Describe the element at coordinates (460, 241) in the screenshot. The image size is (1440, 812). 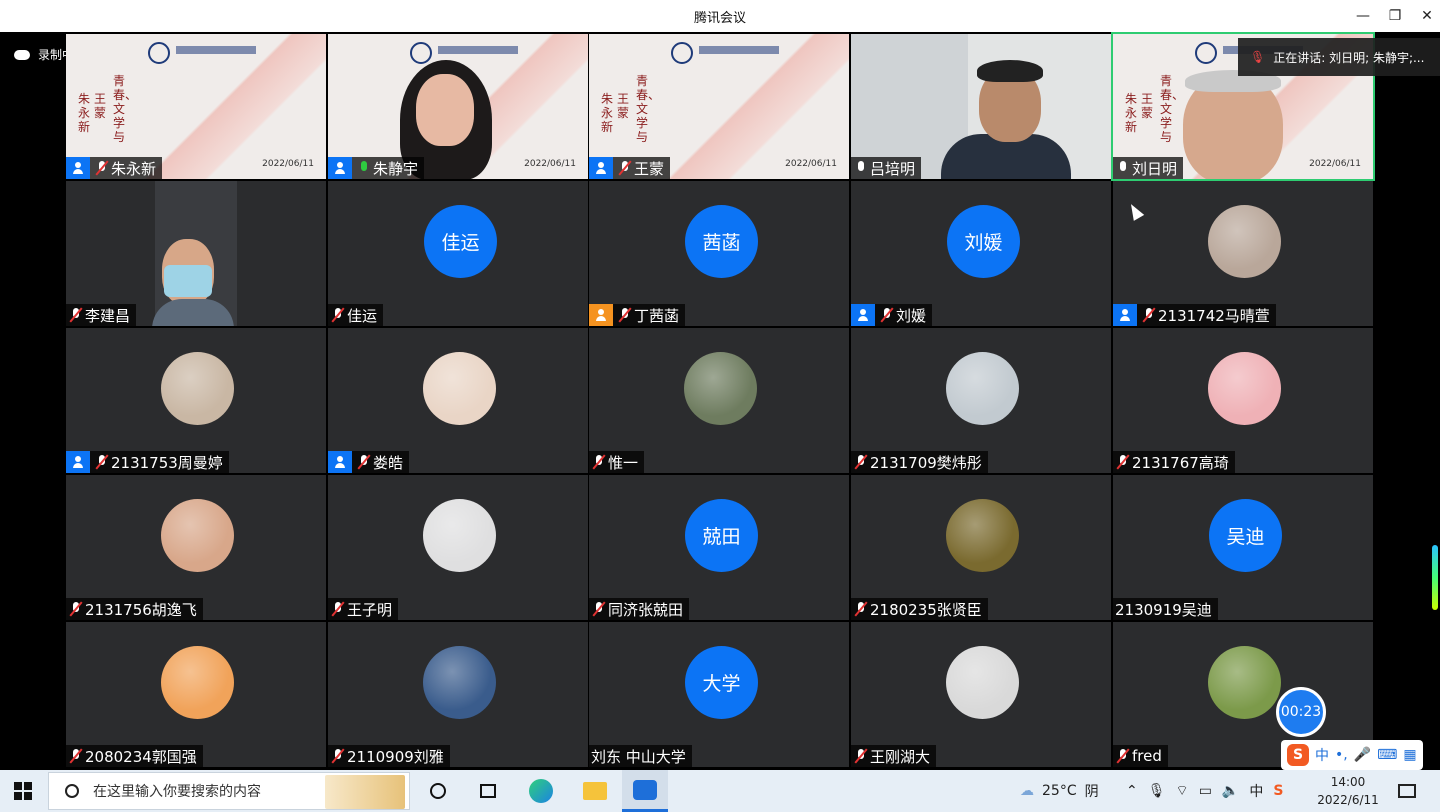
I see `participant-avatar: 佳运` at that location.